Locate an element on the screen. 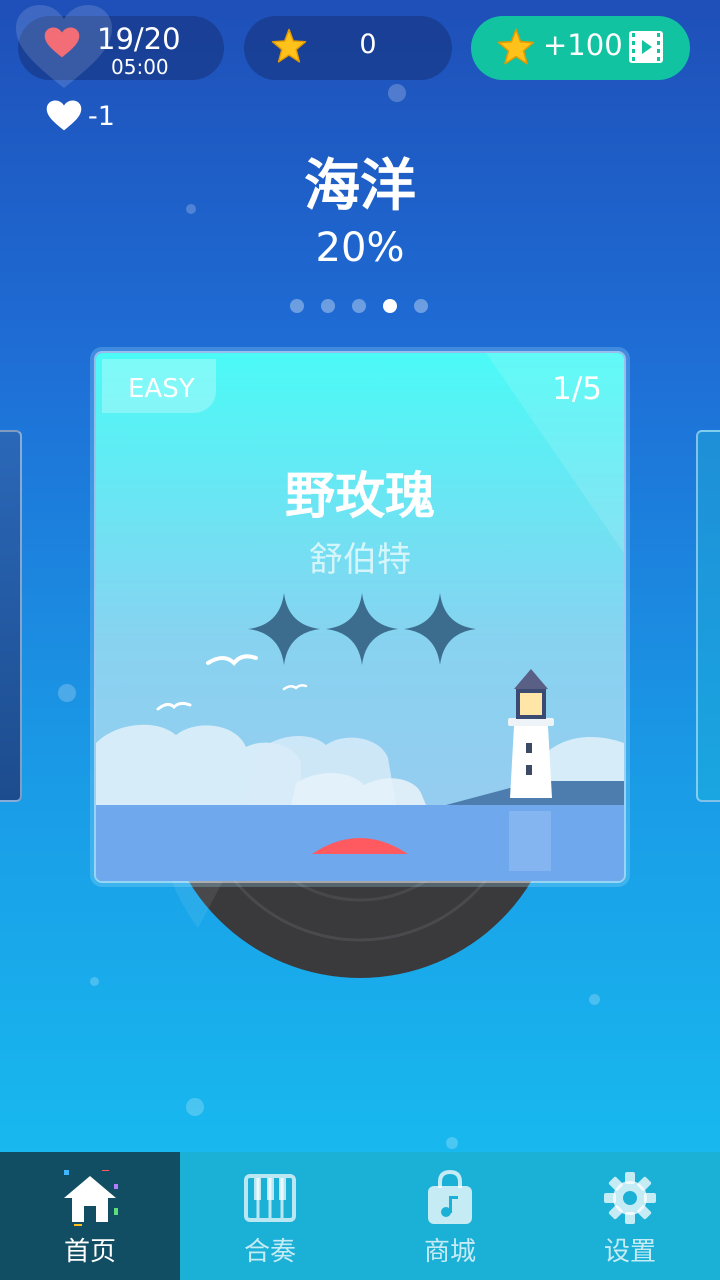 The height and width of the screenshot is (1280, 720). bottom-navigation: 首页 合奏 商城 设置 is located at coordinates (360, 1216).